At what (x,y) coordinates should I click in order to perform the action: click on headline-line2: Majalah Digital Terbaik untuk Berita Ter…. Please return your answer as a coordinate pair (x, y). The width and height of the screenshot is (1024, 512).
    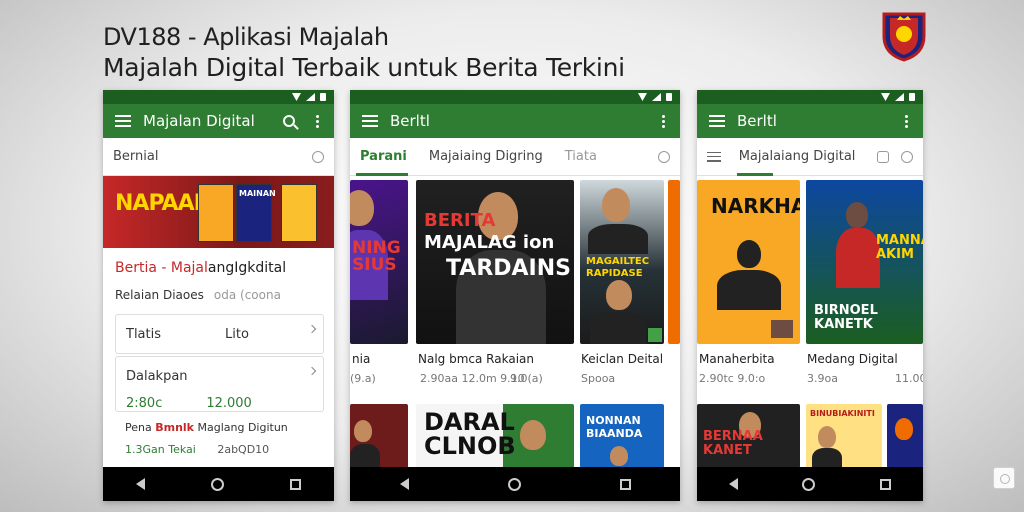
    Looking at the image, I should click on (364, 67).